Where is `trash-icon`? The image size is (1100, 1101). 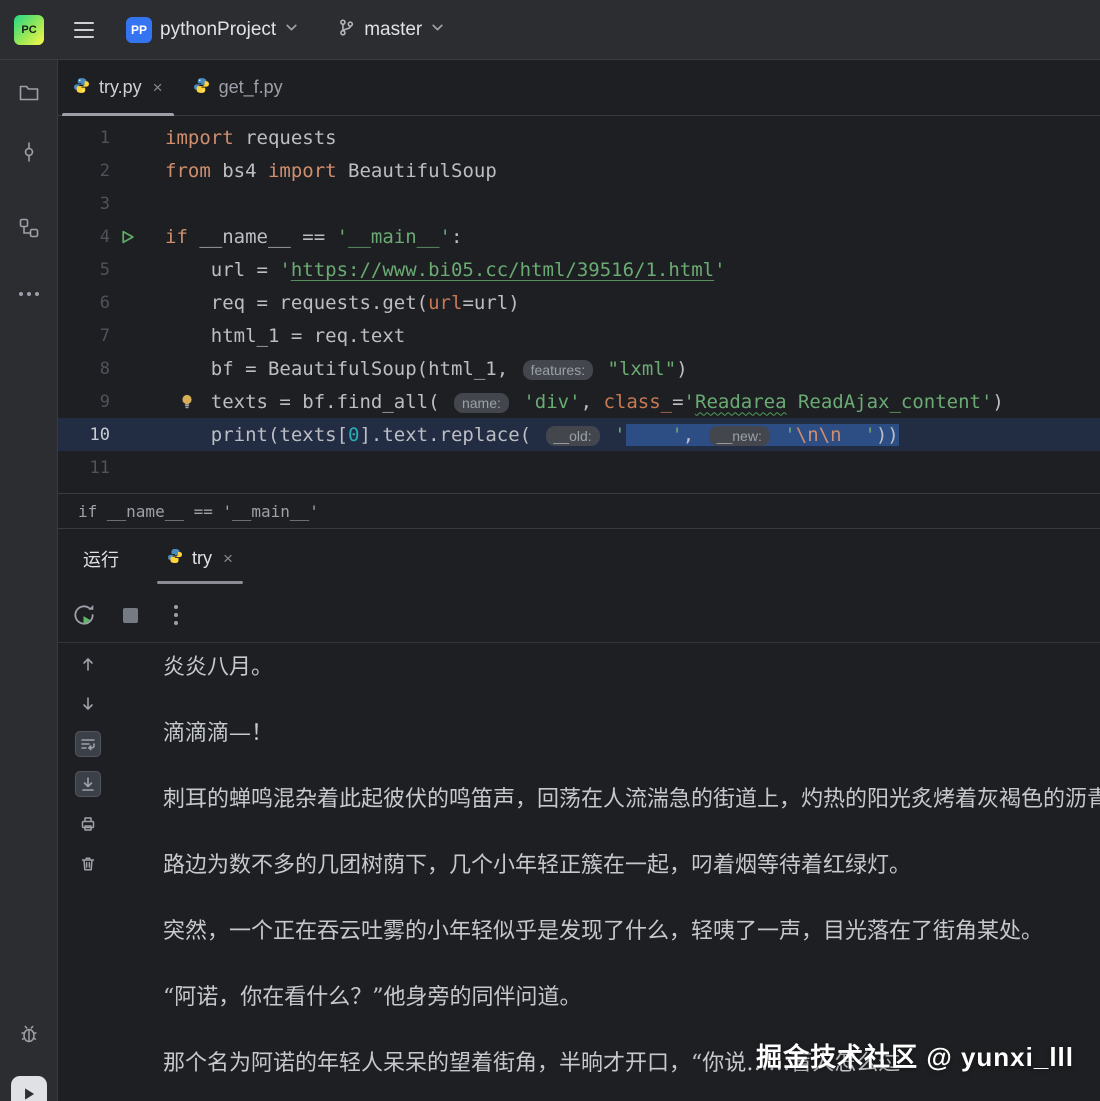 trash-icon is located at coordinates (88, 864).